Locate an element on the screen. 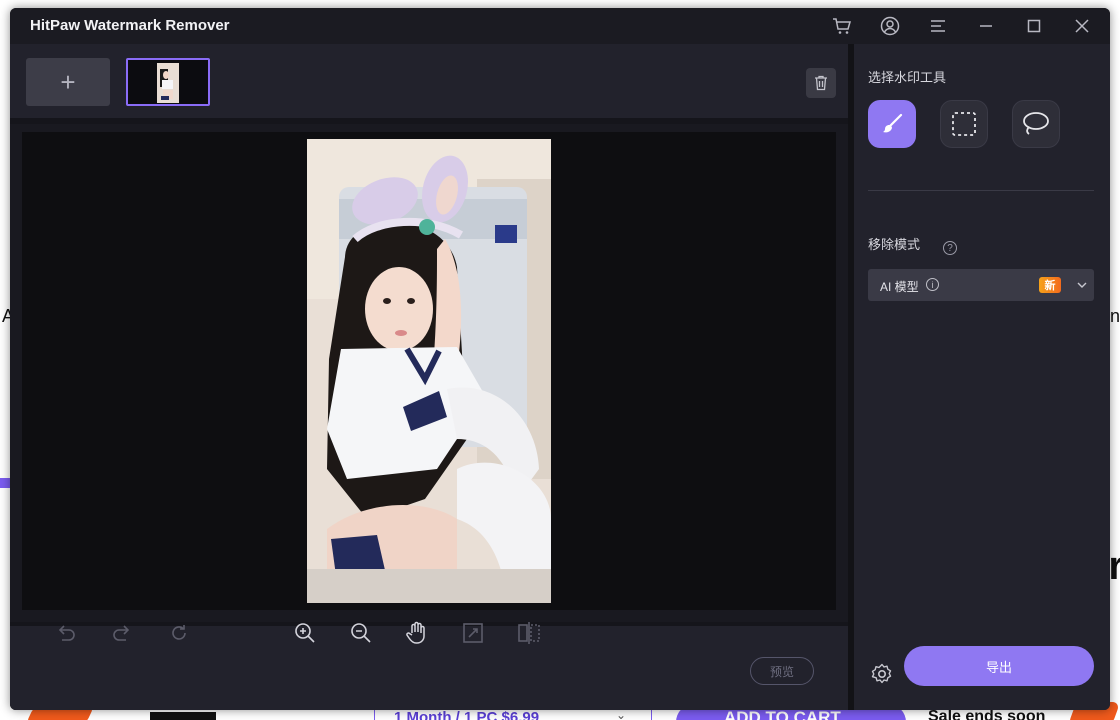  trash-icon is located at coordinates (821, 83).